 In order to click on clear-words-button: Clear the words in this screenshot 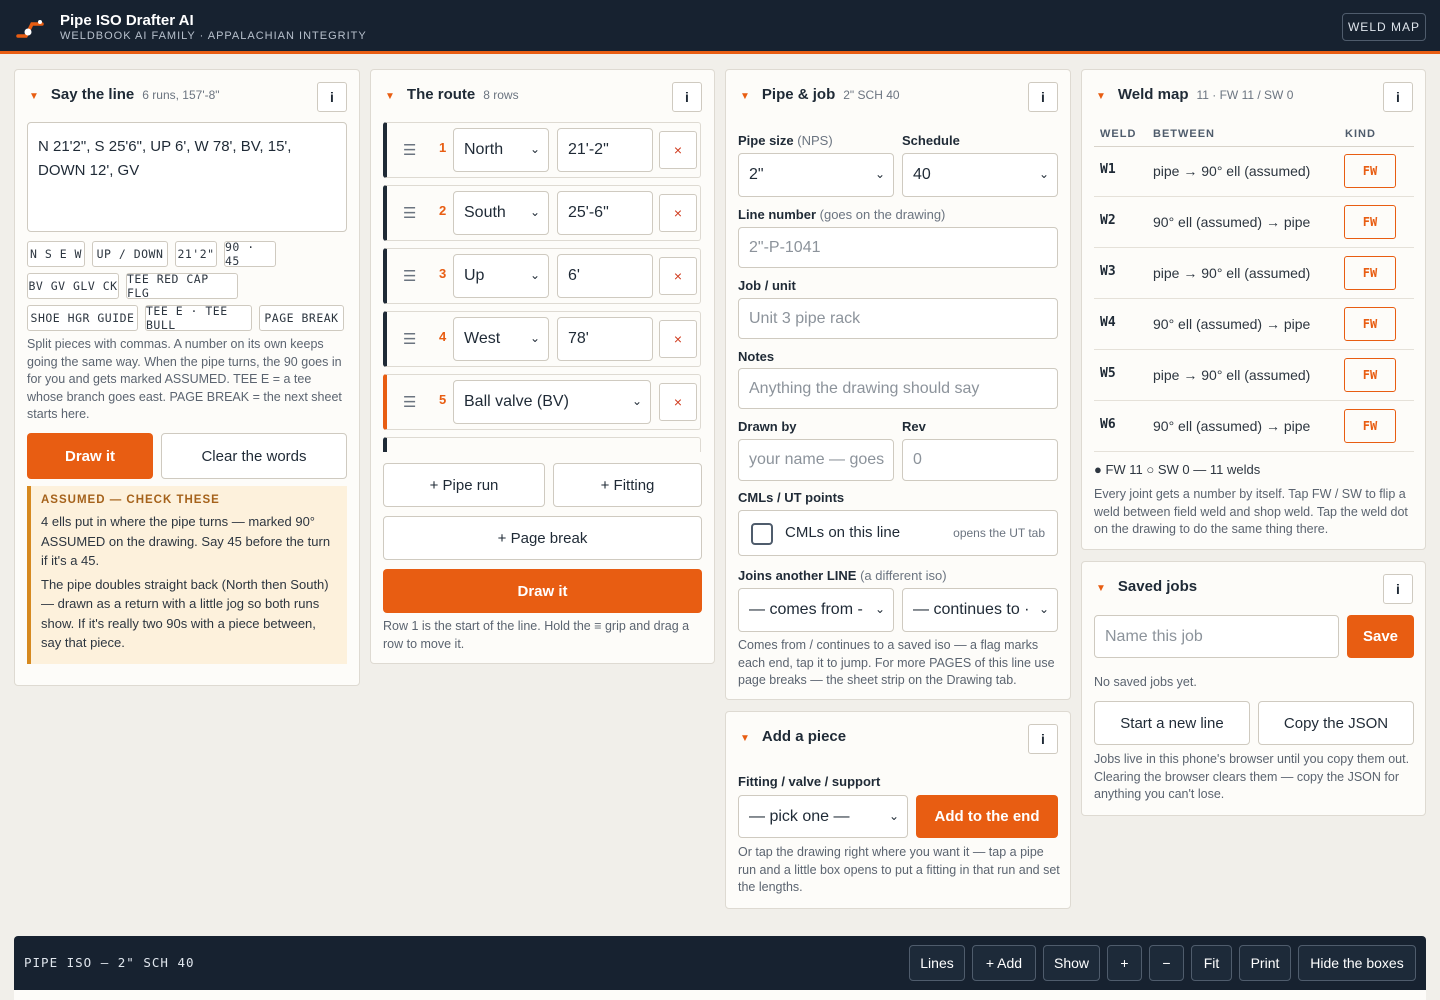, I will do `click(254, 456)`.